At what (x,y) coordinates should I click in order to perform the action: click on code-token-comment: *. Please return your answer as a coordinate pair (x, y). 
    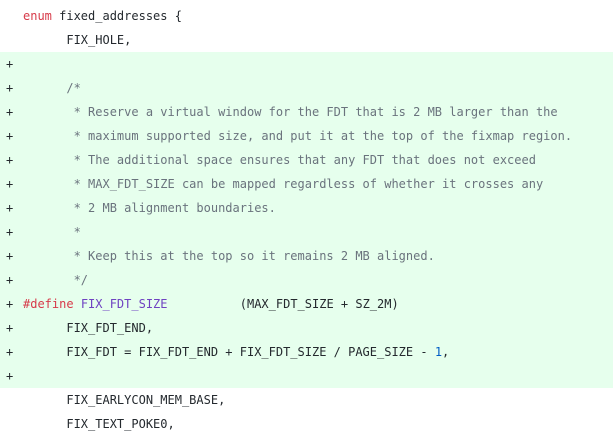
    Looking at the image, I should click on (52, 232).